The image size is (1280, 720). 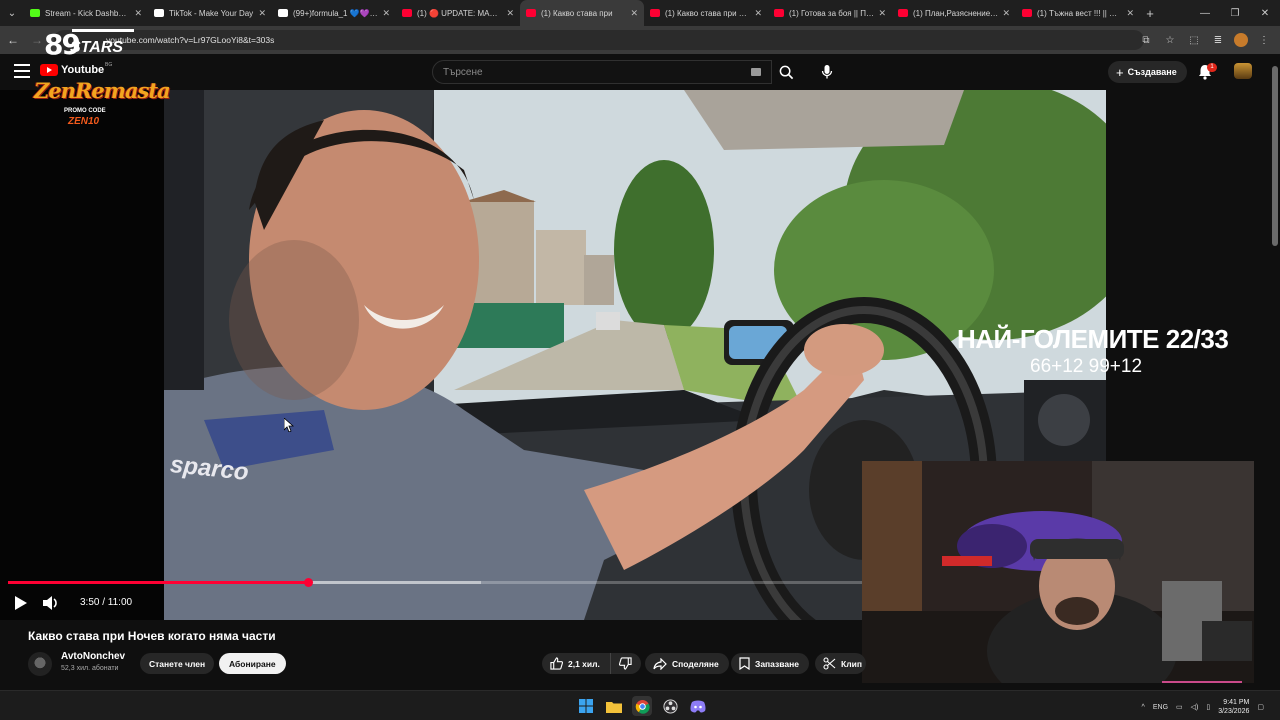 I want to click on clip-label: Клип, so click(x=851, y=663).